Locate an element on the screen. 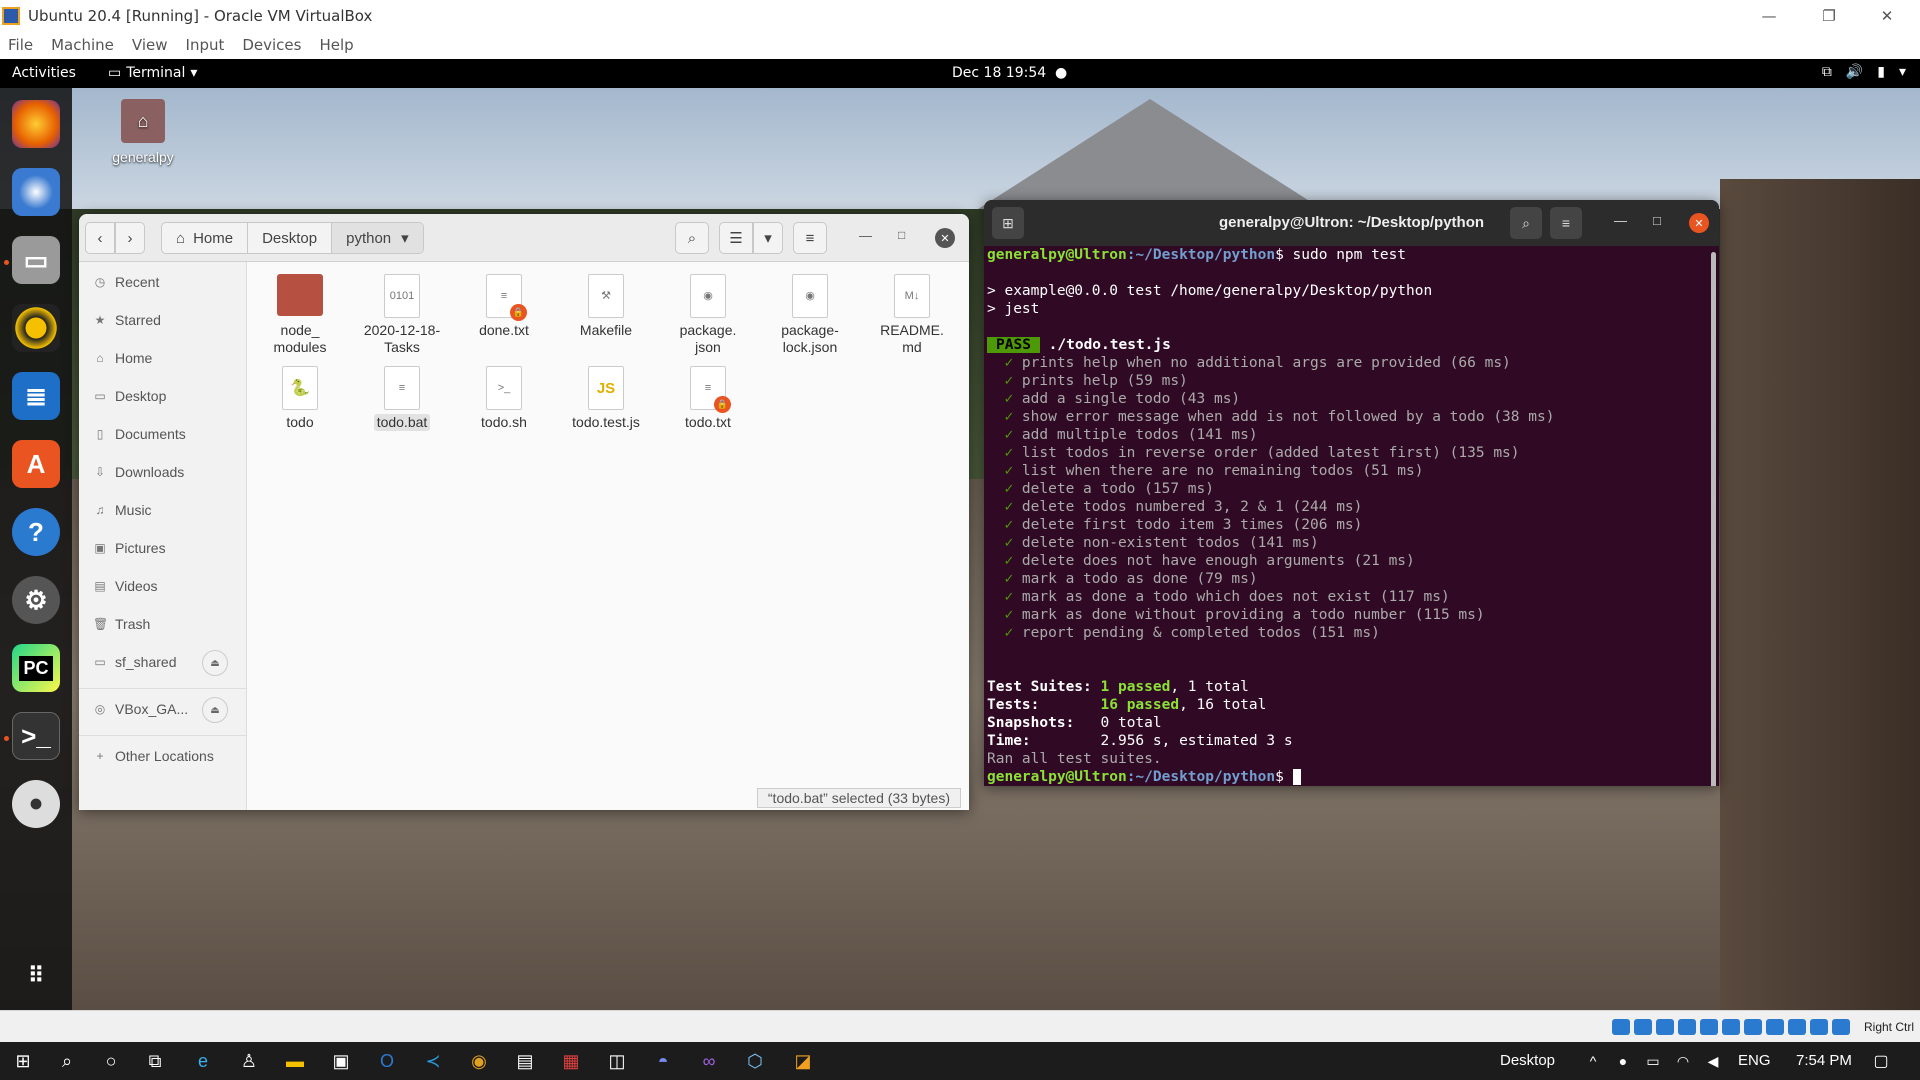 The image size is (1920, 1080). chrome-icon: ◉ is located at coordinates (479, 1061).